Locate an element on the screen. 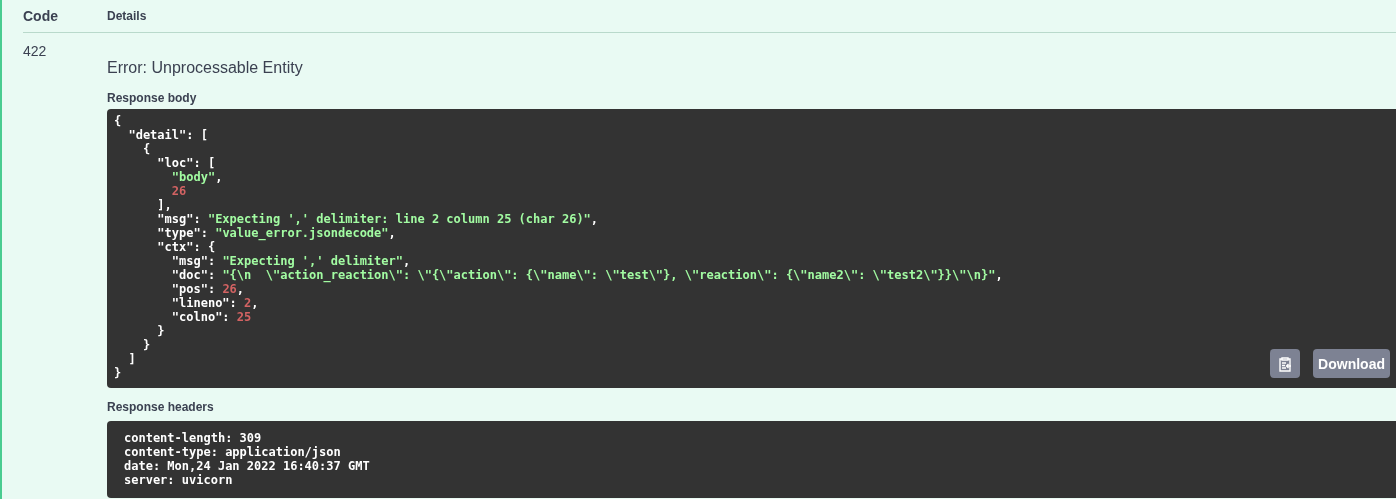  clipboard-icon is located at coordinates (1285, 363).